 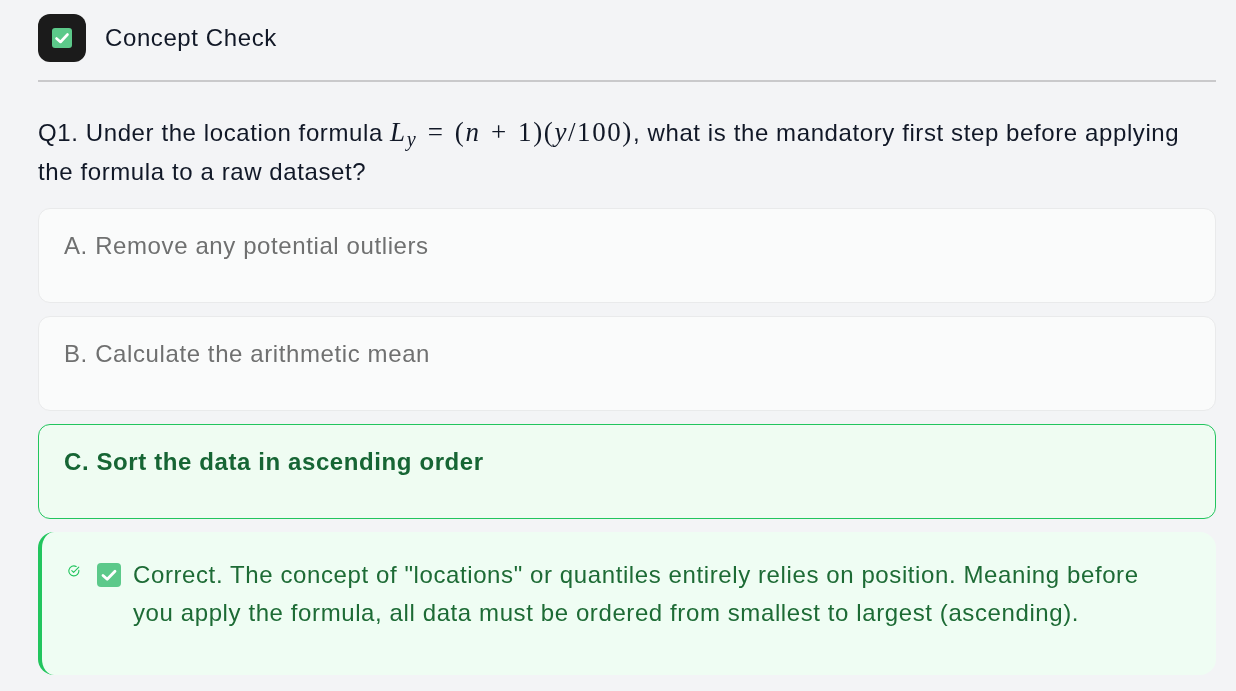 I want to click on answer-option: C. Sort the data in ascending order, so click(x=627, y=471).